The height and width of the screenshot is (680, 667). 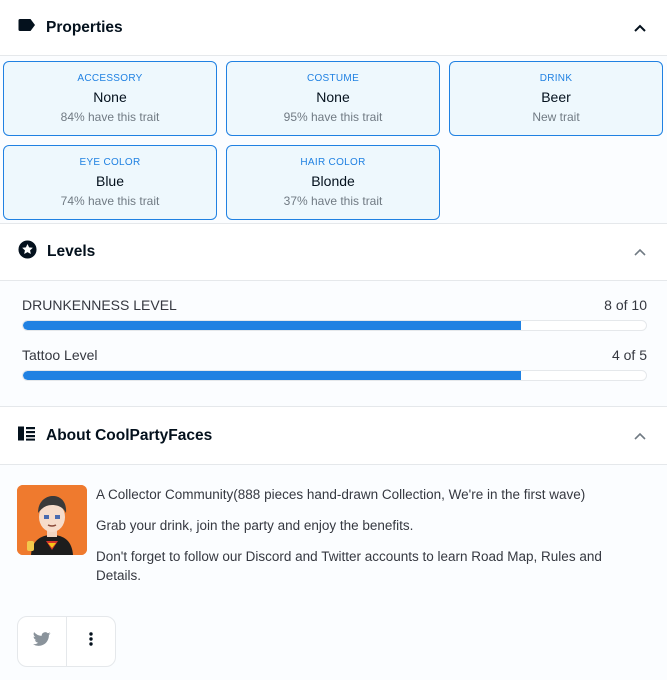 What do you see at coordinates (129, 435) in the screenshot?
I see `about-title: About CoolPartyFaces` at bounding box center [129, 435].